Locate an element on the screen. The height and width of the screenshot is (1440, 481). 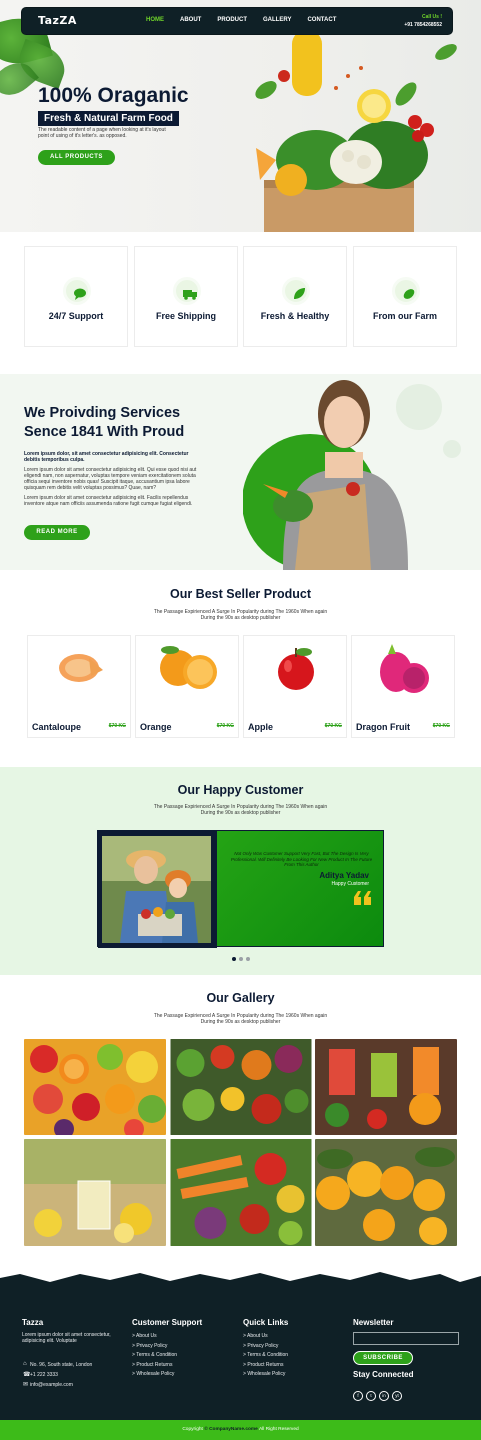
product-name: Orange is located at coordinates (156, 727).